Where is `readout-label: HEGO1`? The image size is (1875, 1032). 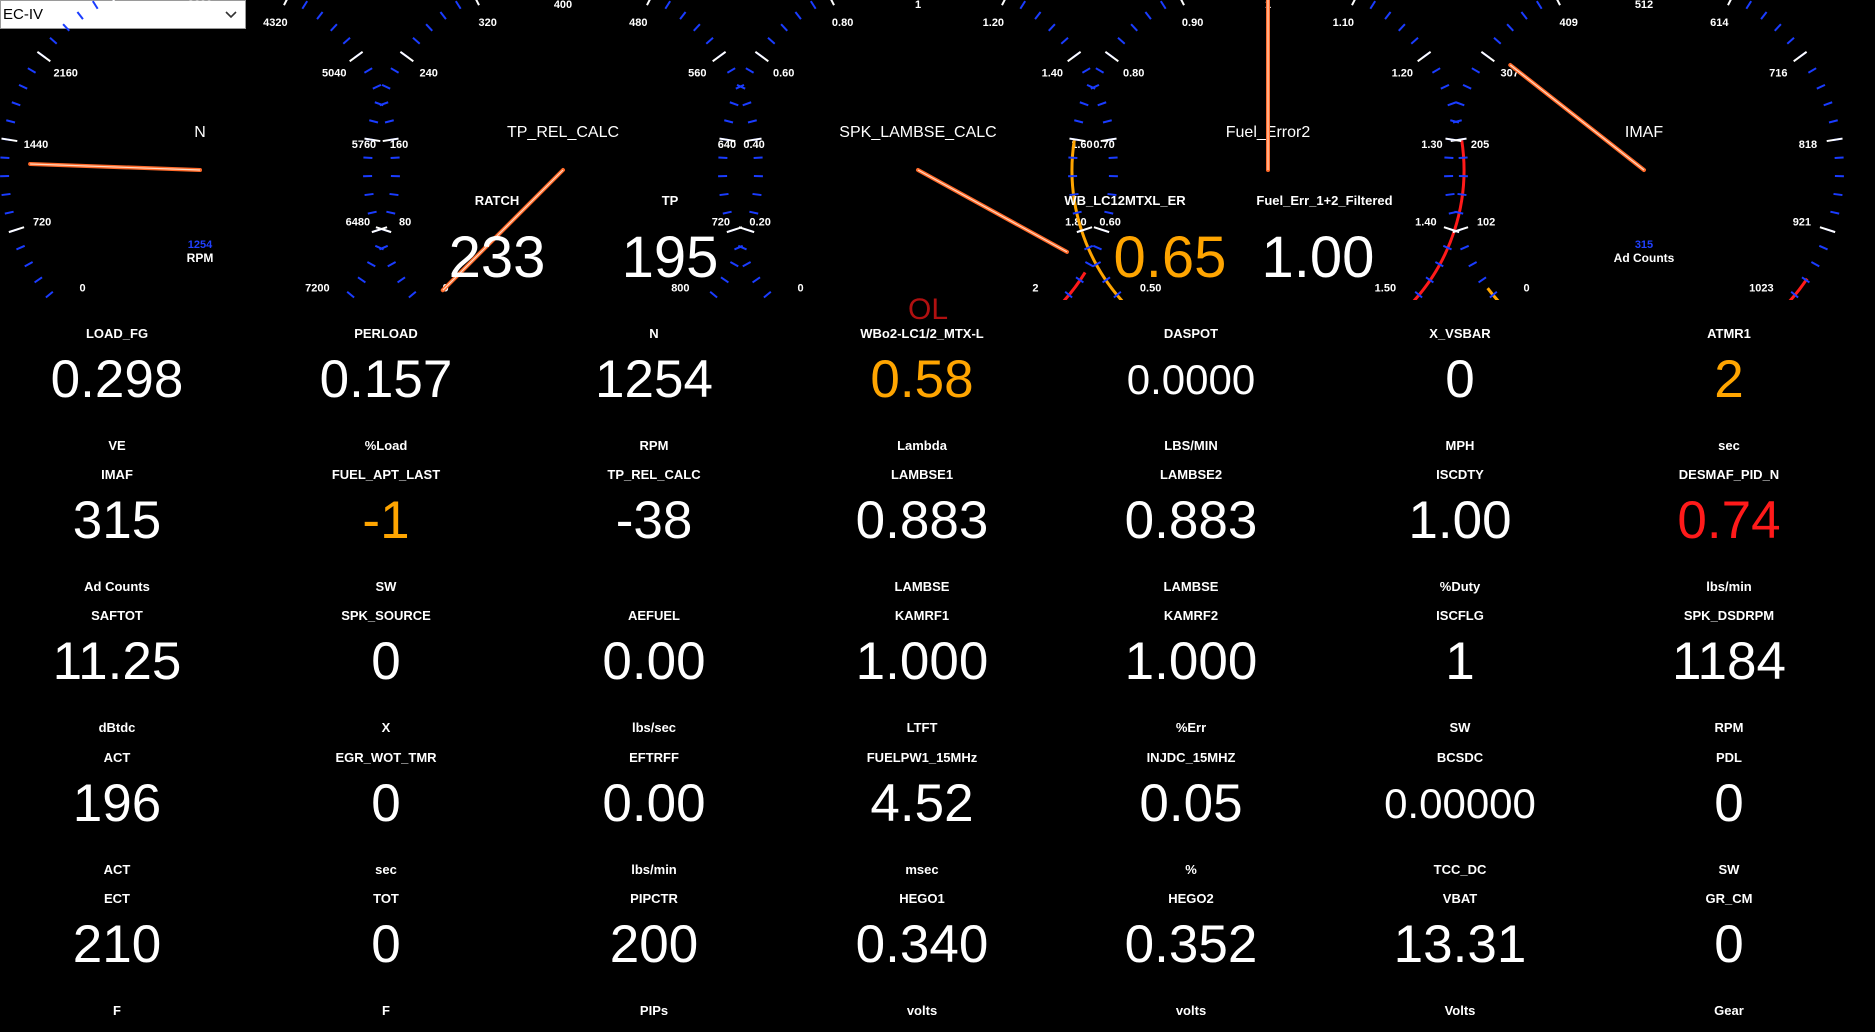 readout-label: HEGO1 is located at coordinates (922, 898).